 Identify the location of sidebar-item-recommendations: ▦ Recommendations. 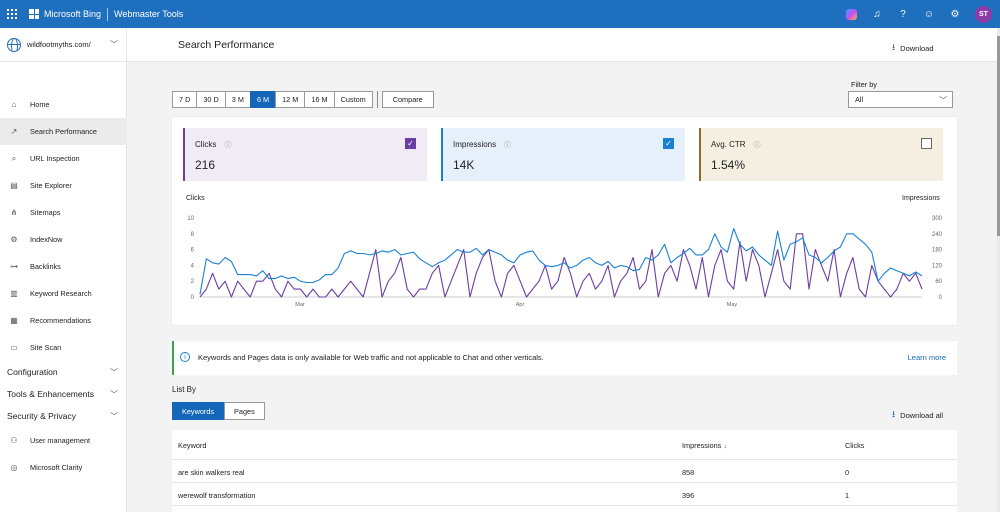
(63, 320).